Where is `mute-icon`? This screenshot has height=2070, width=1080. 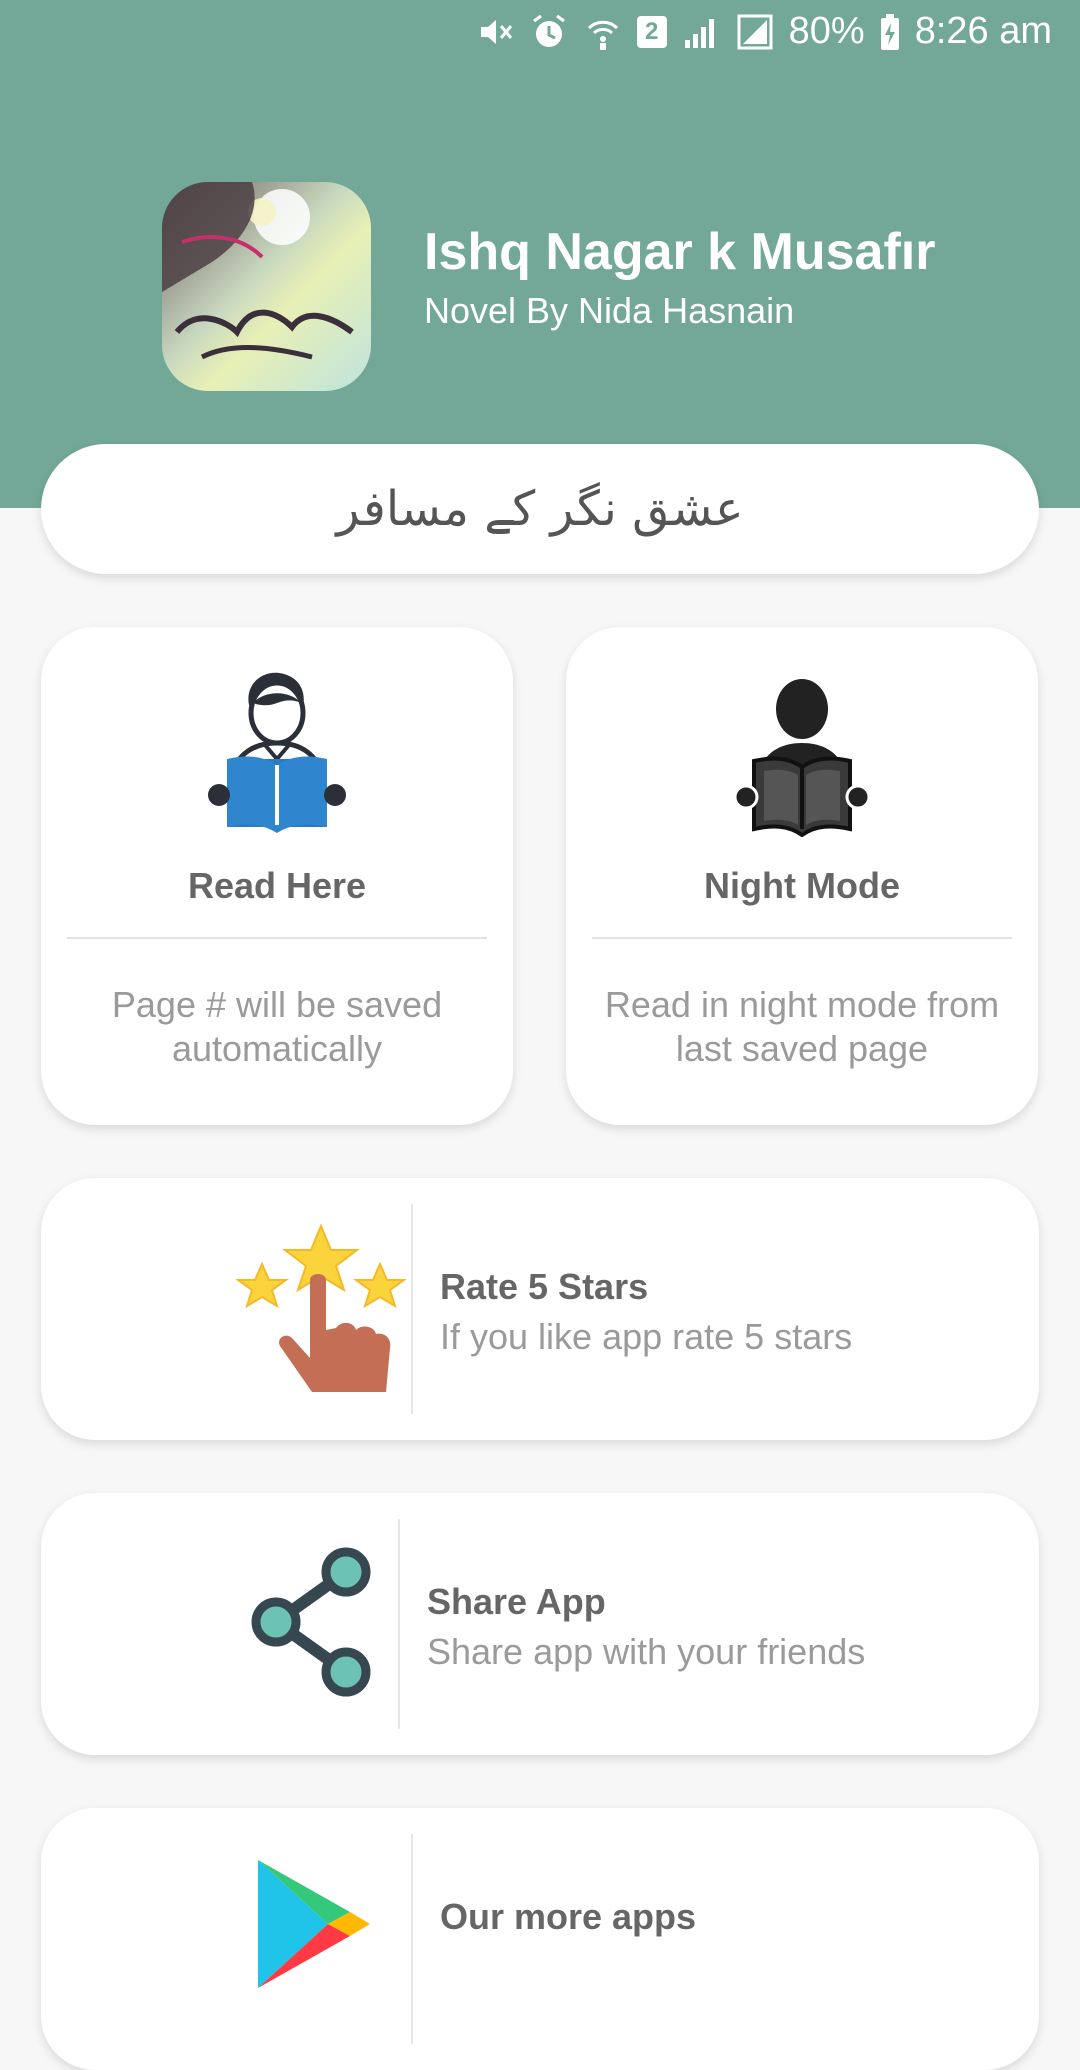
mute-icon is located at coordinates (495, 32).